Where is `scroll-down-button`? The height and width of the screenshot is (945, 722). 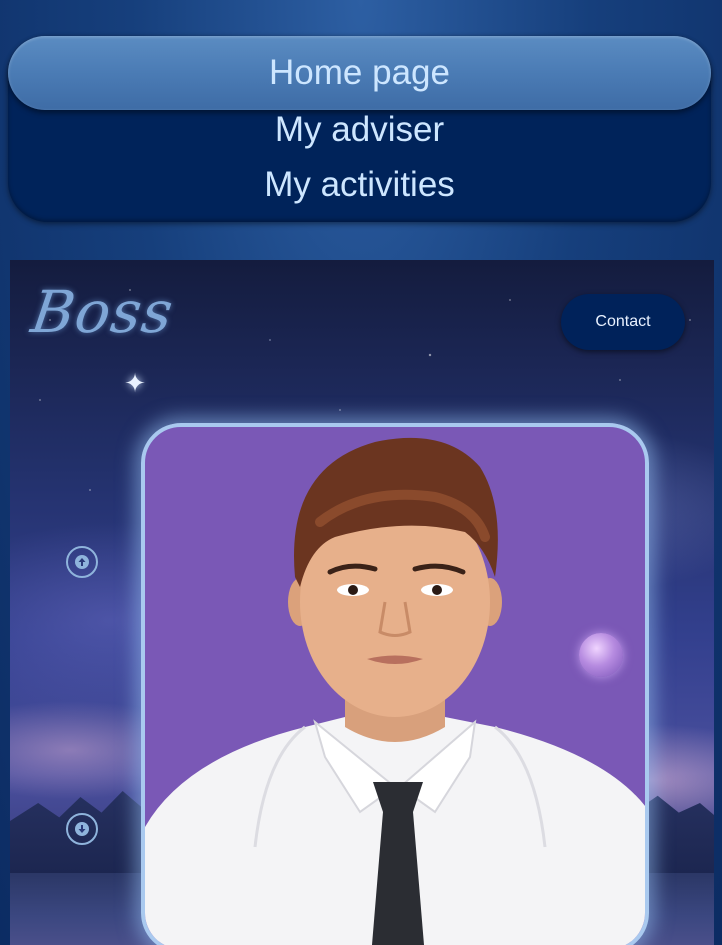 scroll-down-button is located at coordinates (82, 829).